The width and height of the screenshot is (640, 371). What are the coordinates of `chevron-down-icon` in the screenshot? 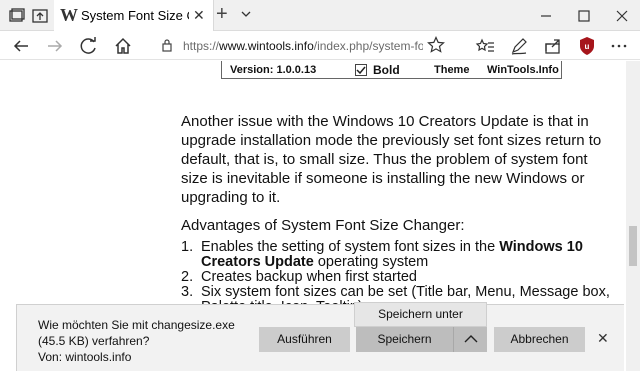 It's located at (246, 14).